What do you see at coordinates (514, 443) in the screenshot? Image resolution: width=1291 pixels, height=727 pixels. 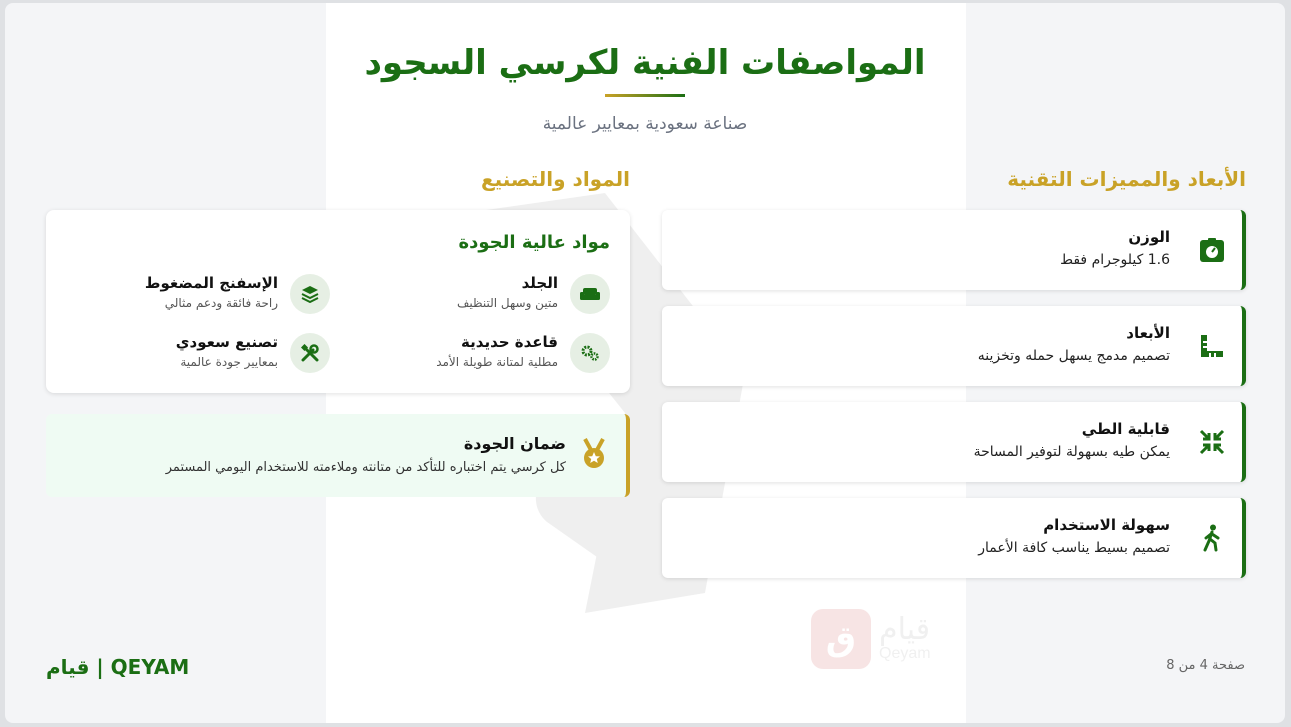 I see `quality-title: ضمان الجودة` at bounding box center [514, 443].